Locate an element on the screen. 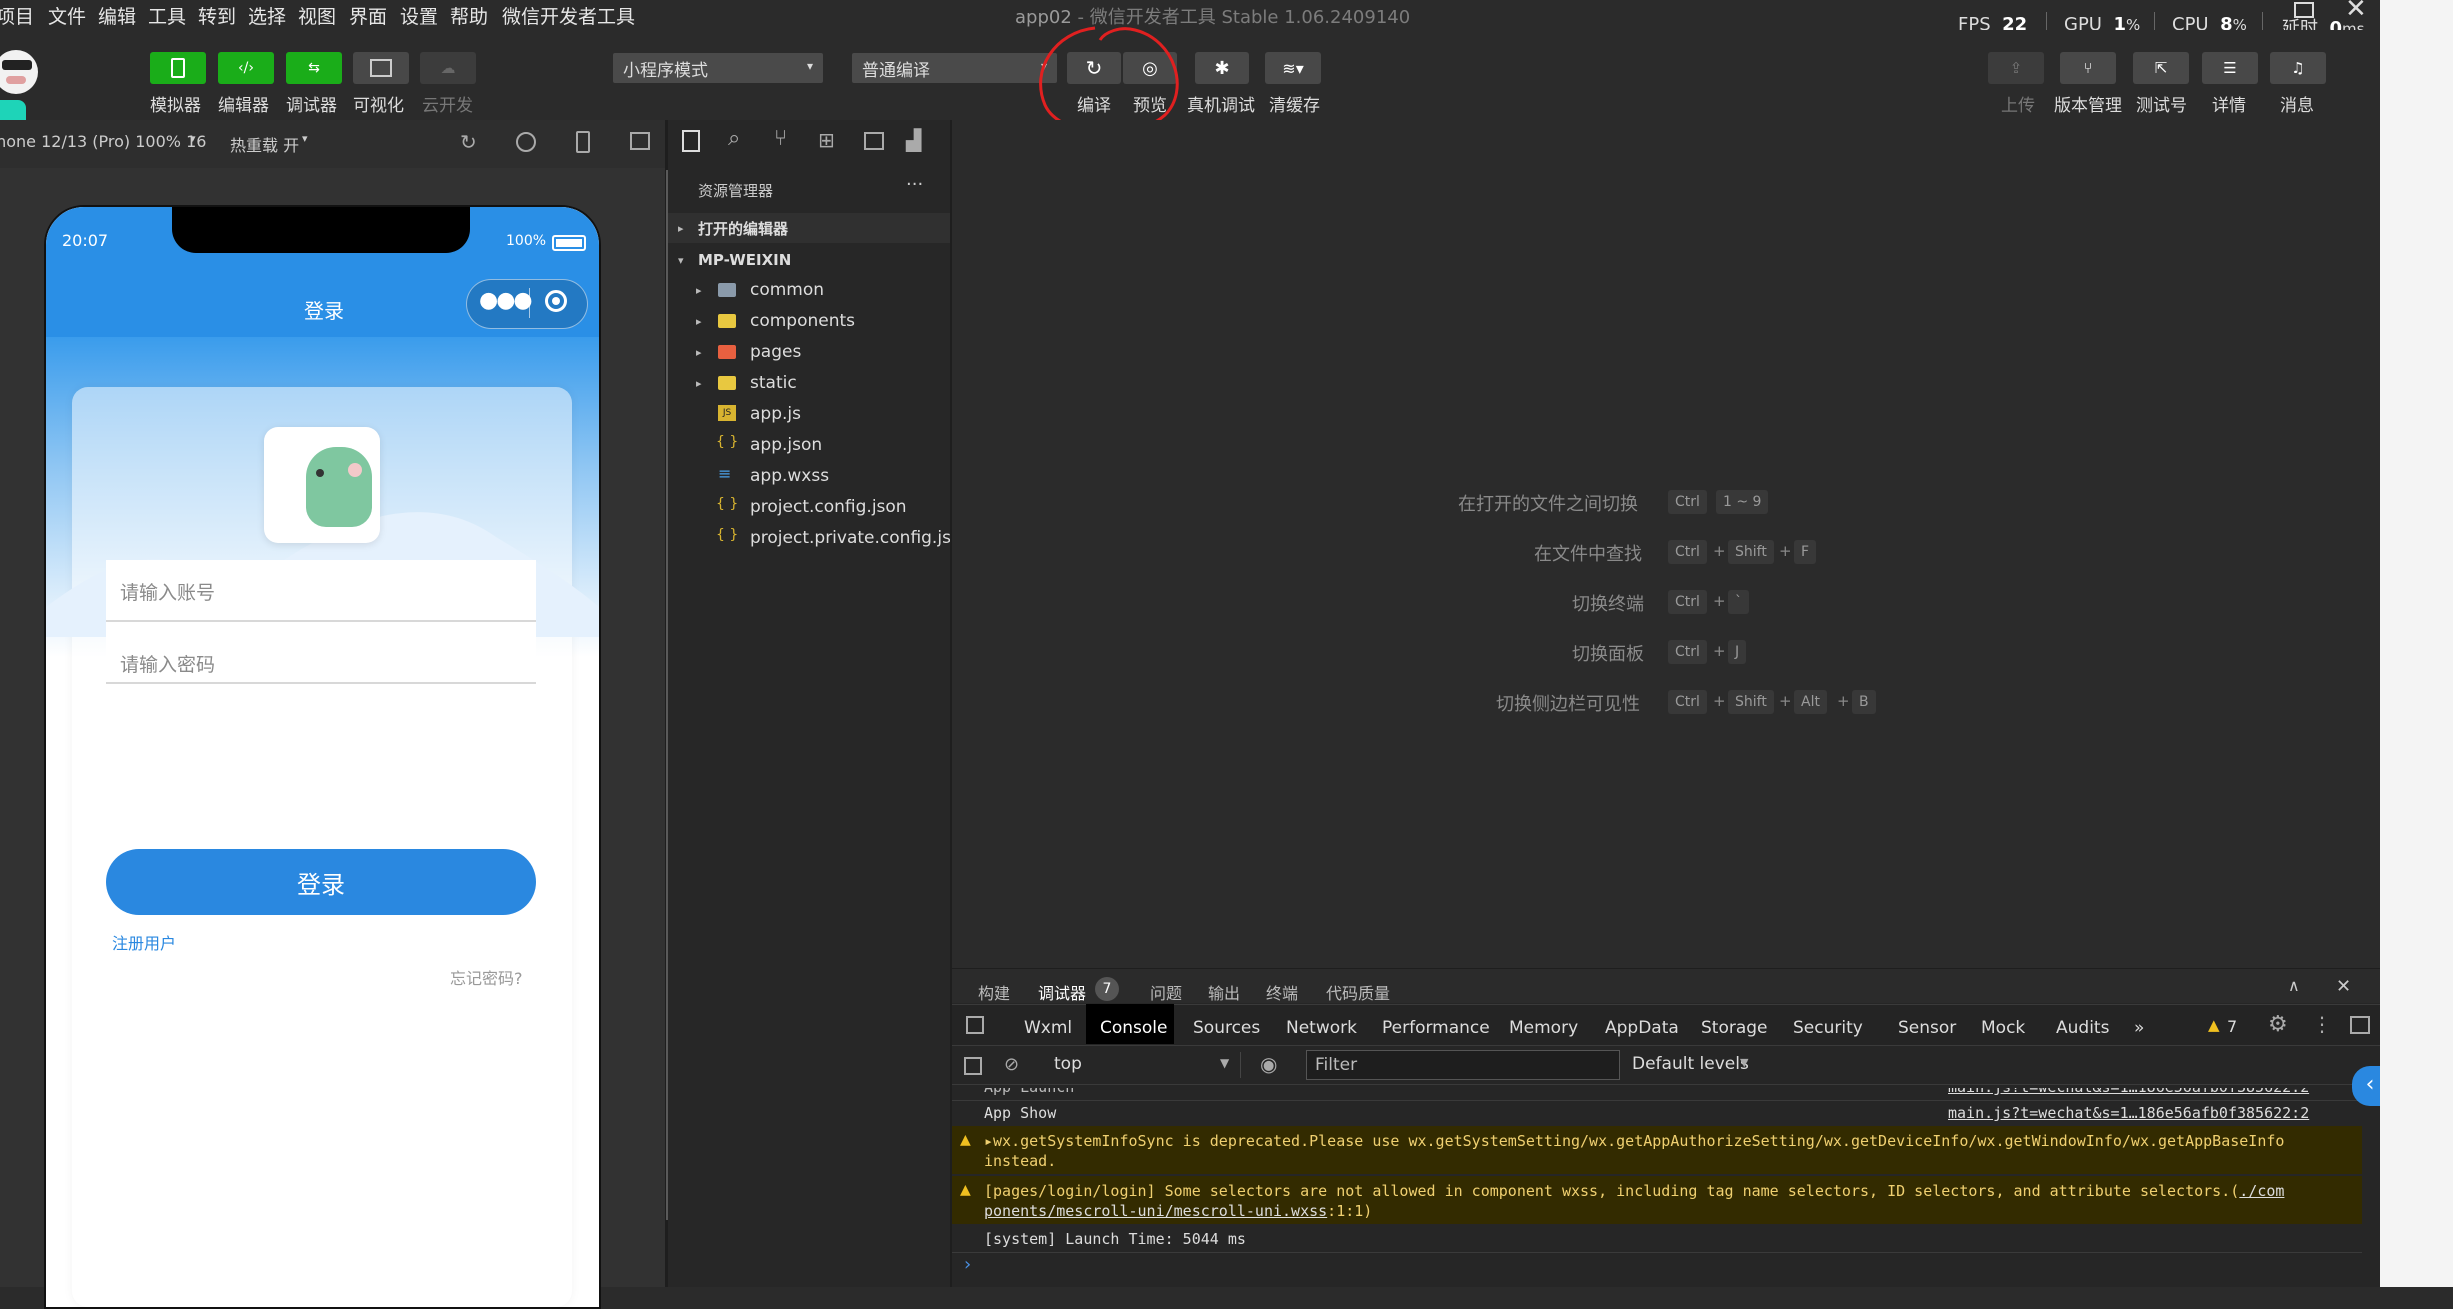  context-select: top ▼ is located at coordinates (1142, 1065).